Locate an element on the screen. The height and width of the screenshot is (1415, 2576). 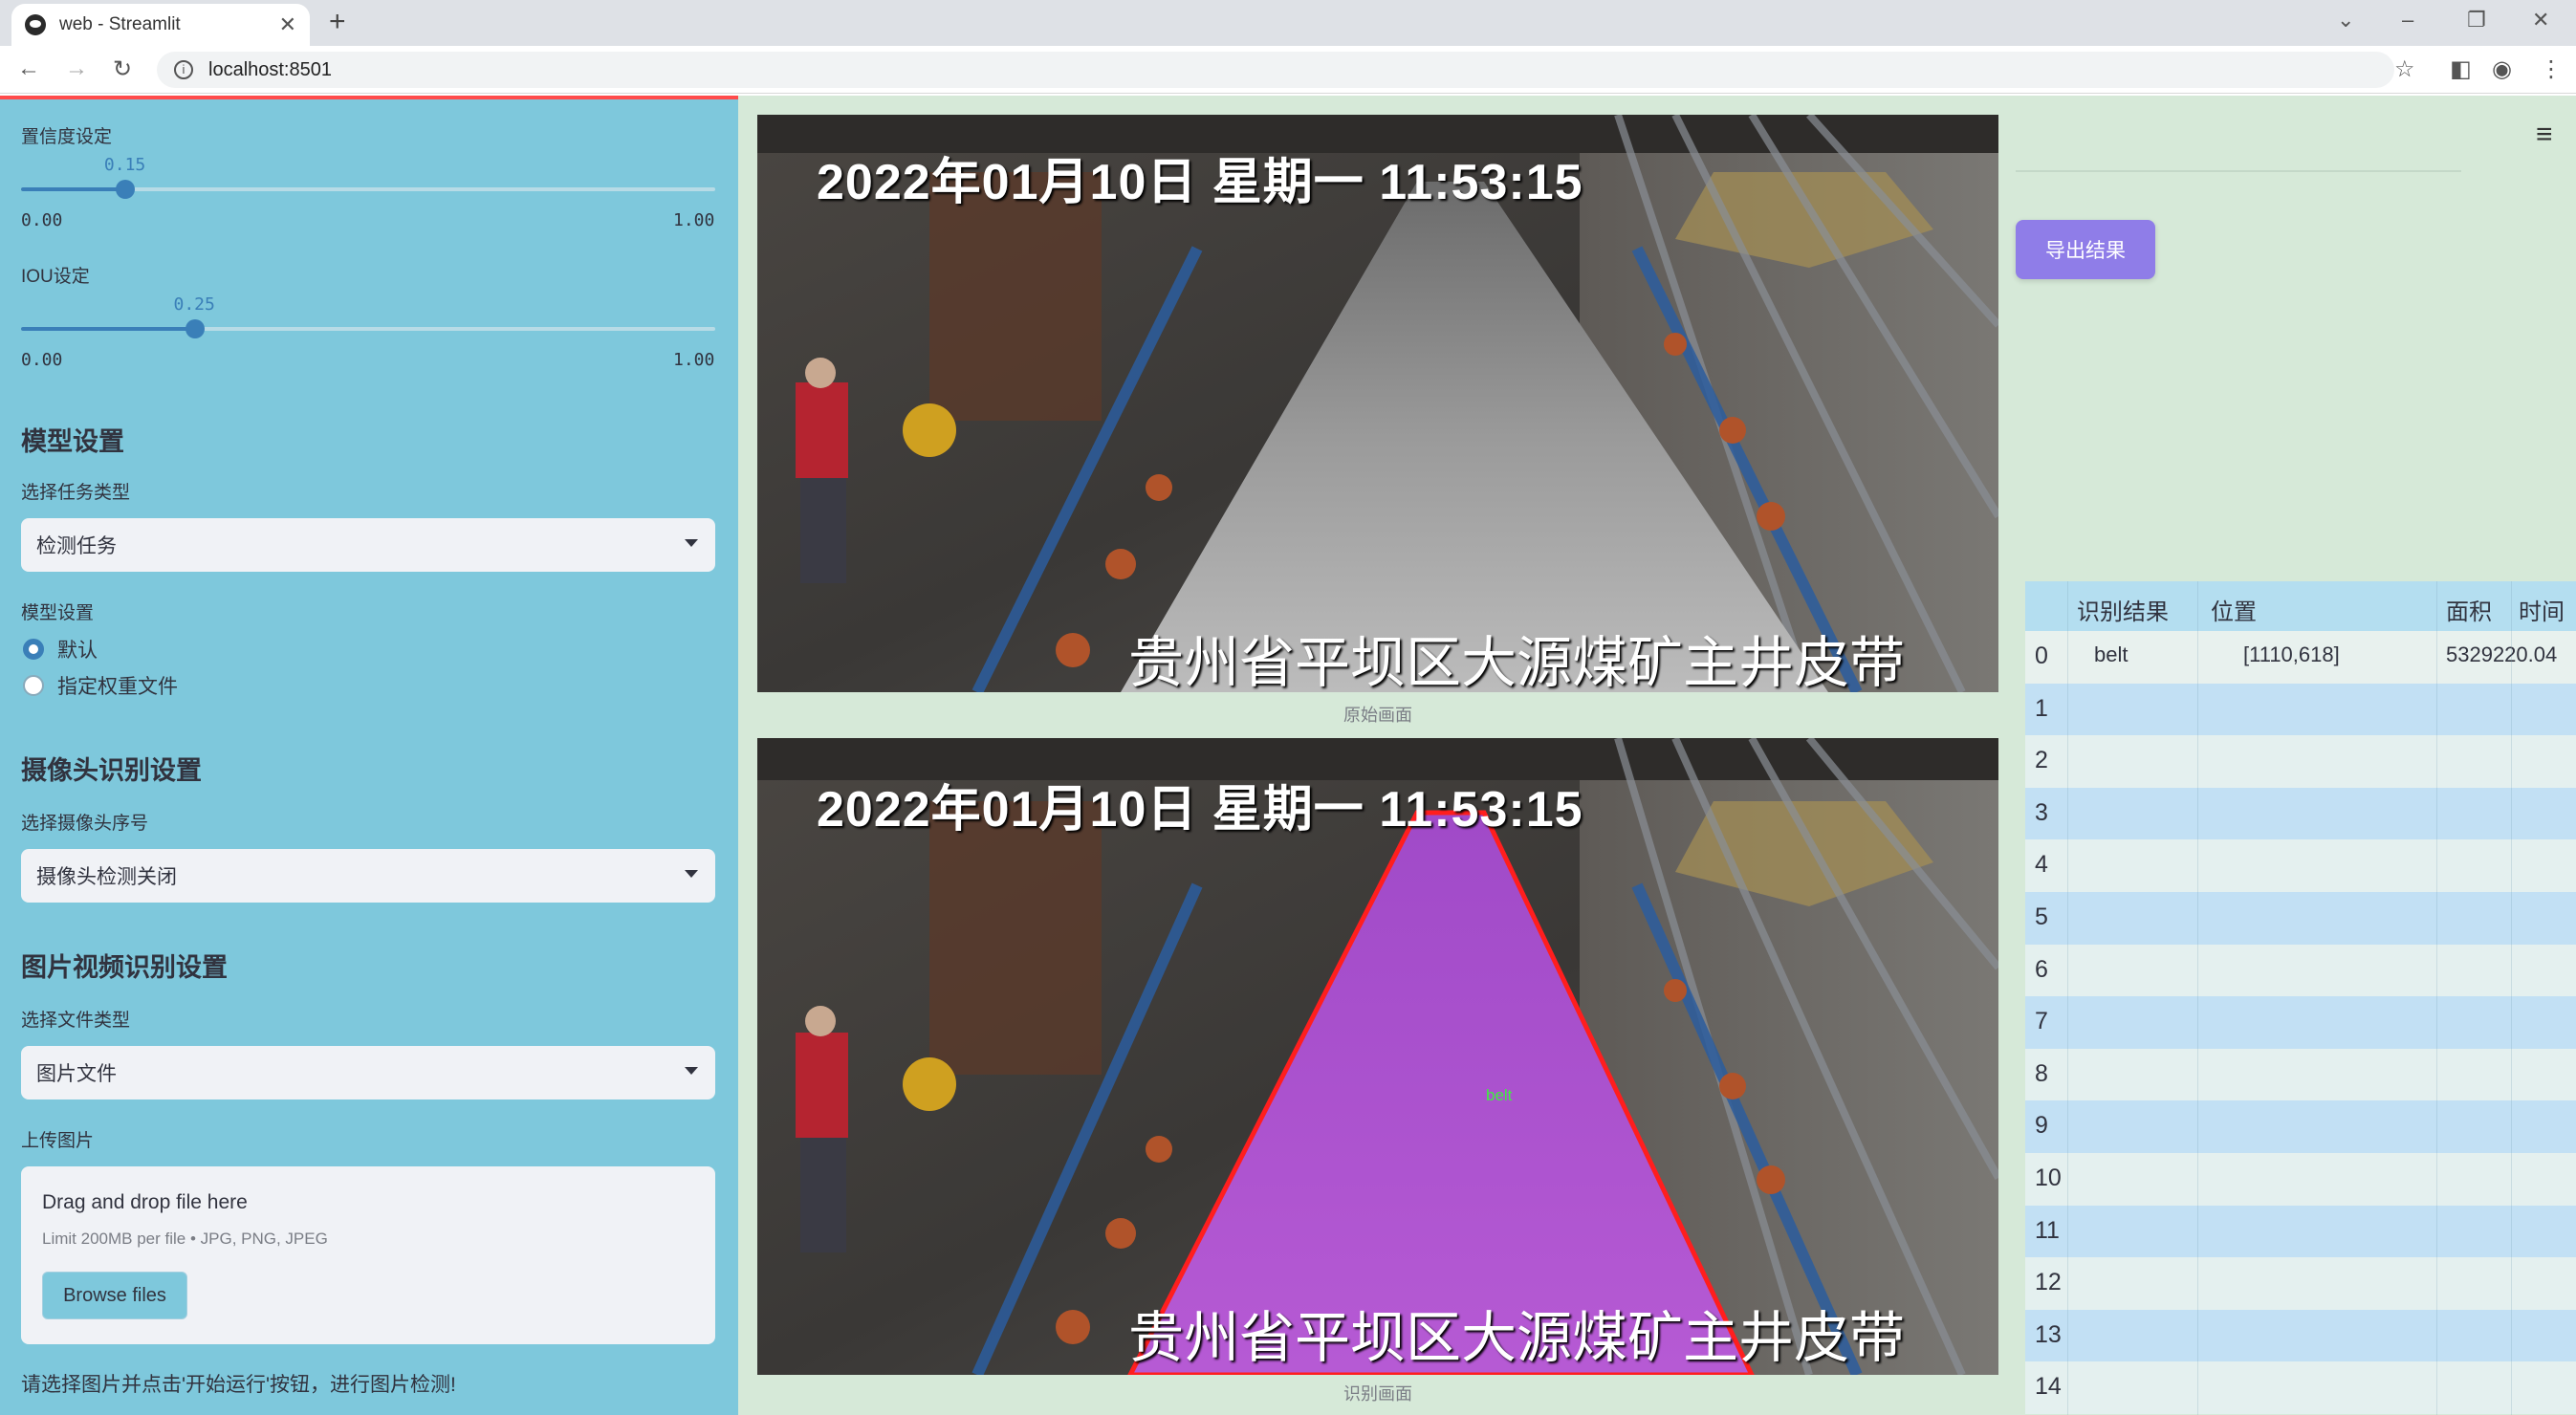
browser-tab-bar: web - Streamlit ✕ + ⌄ – ❐ ✕ is located at coordinates (1288, 23).